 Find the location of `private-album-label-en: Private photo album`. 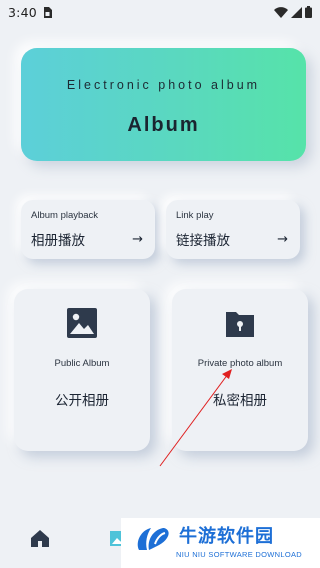

private-album-label-en: Private photo album is located at coordinates (240, 363).